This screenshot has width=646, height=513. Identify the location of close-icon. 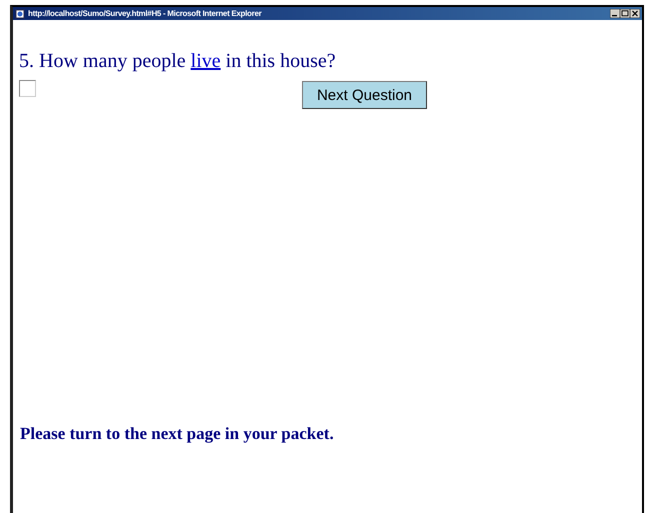
(635, 13).